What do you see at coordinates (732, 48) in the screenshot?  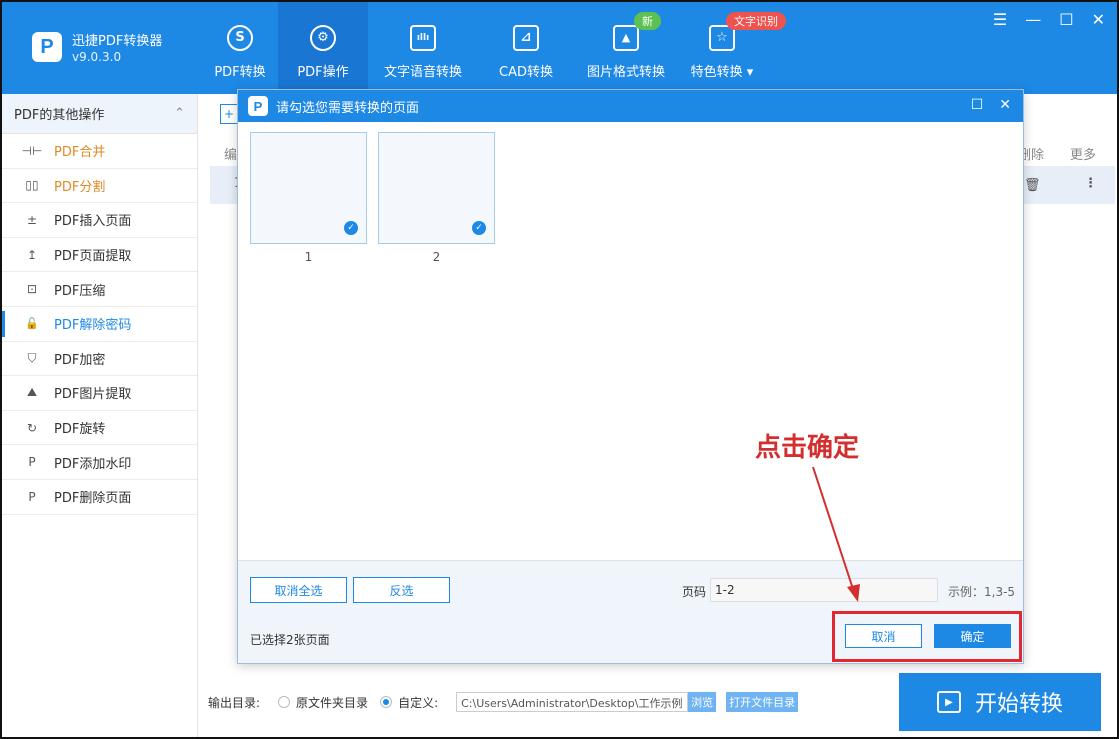 I see `tab-special-convert: ☆ 特色转换 ▾ 文字识别` at bounding box center [732, 48].